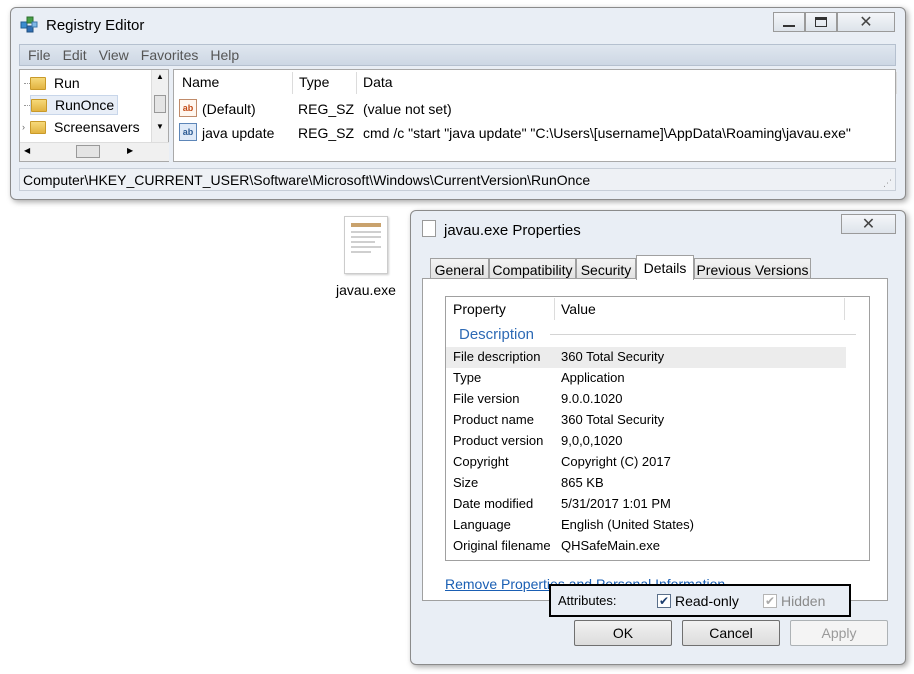 This screenshot has height=674, width=914. Describe the element at coordinates (493, 419) in the screenshot. I see `property-name: Product name` at that location.